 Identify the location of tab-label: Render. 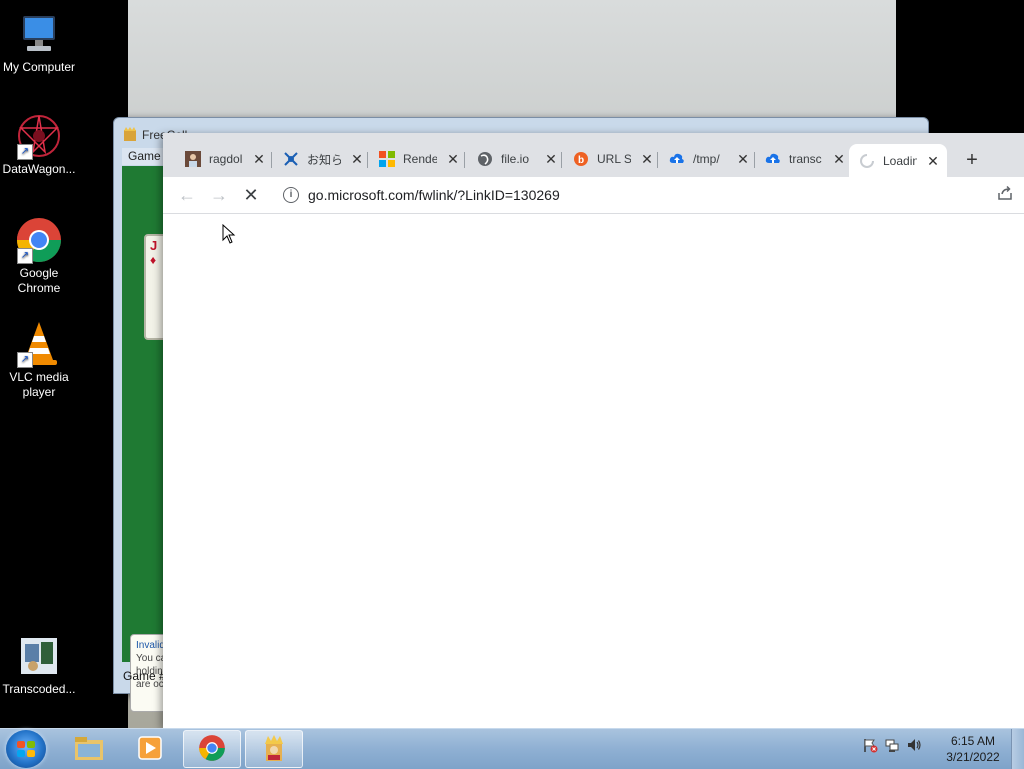
(420, 159).